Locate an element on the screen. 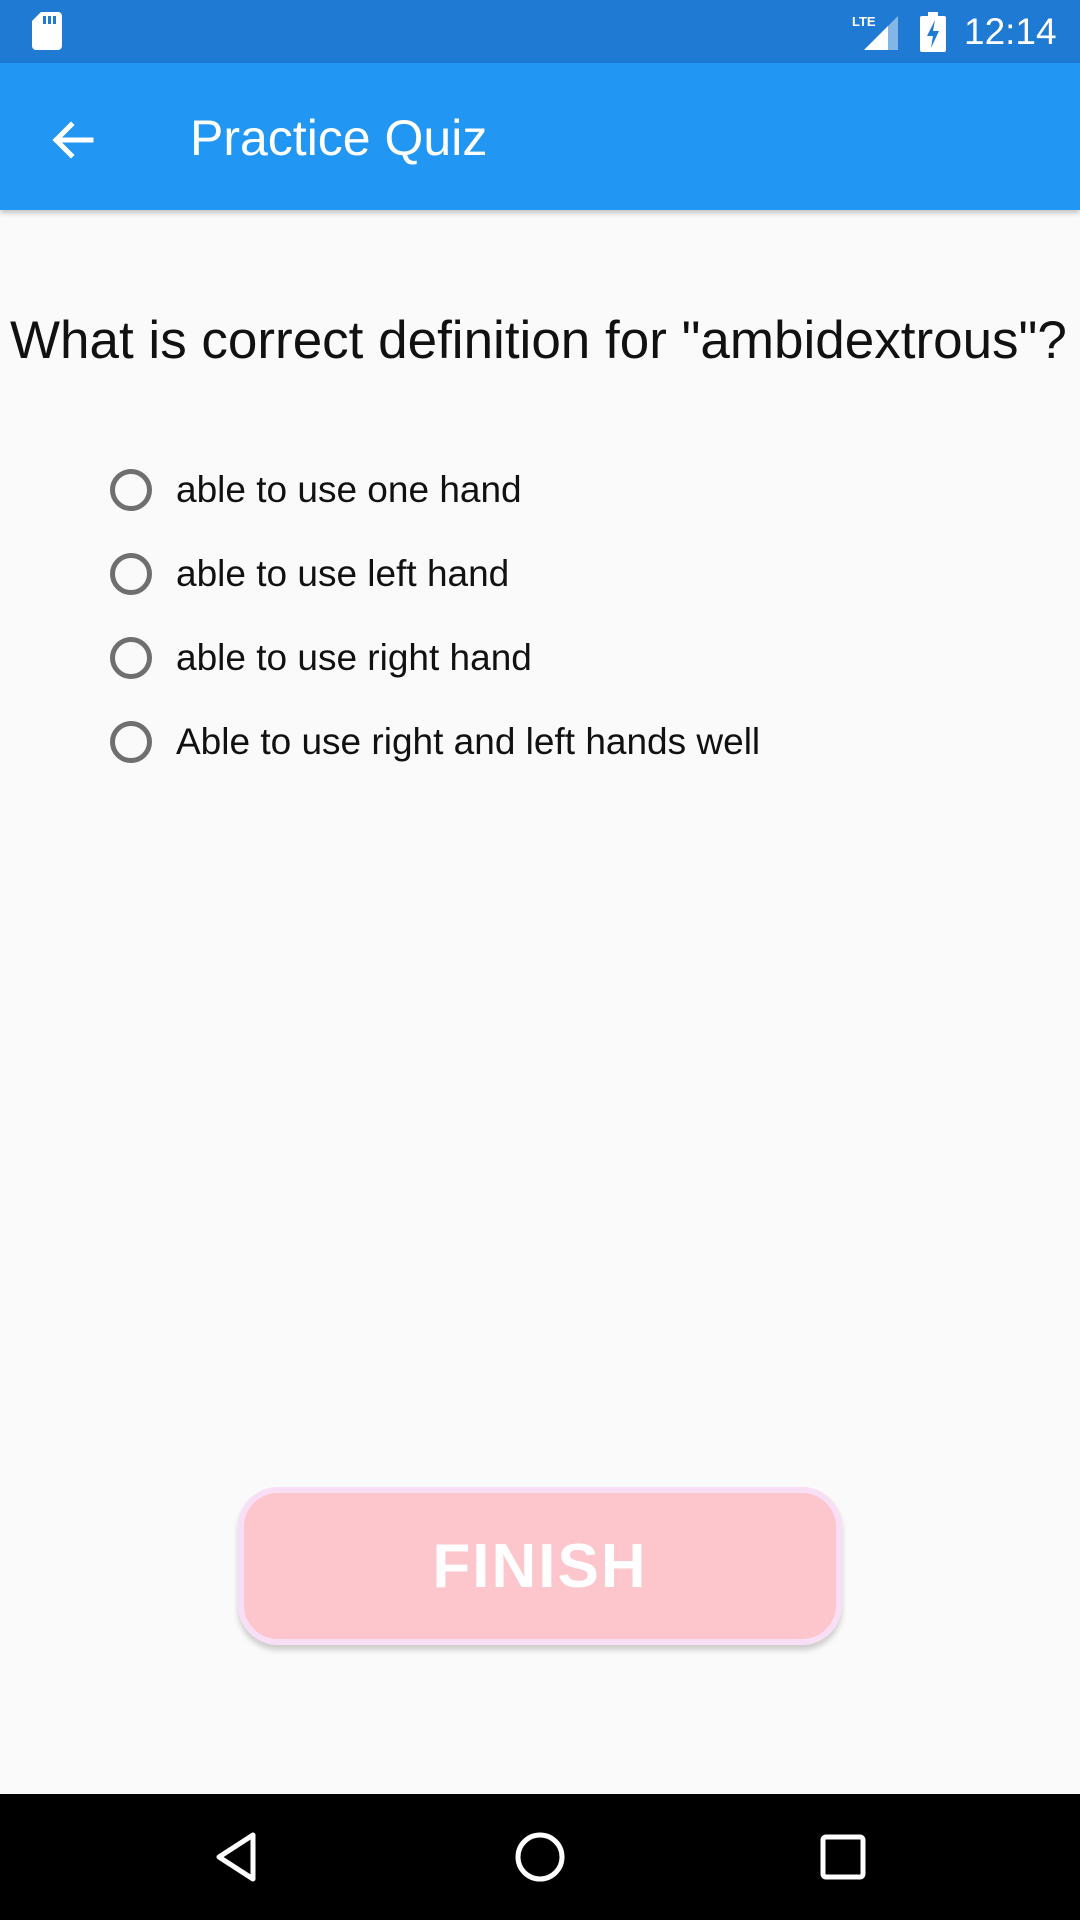  option-right-hand: able to use right hand is located at coordinates (435, 658).